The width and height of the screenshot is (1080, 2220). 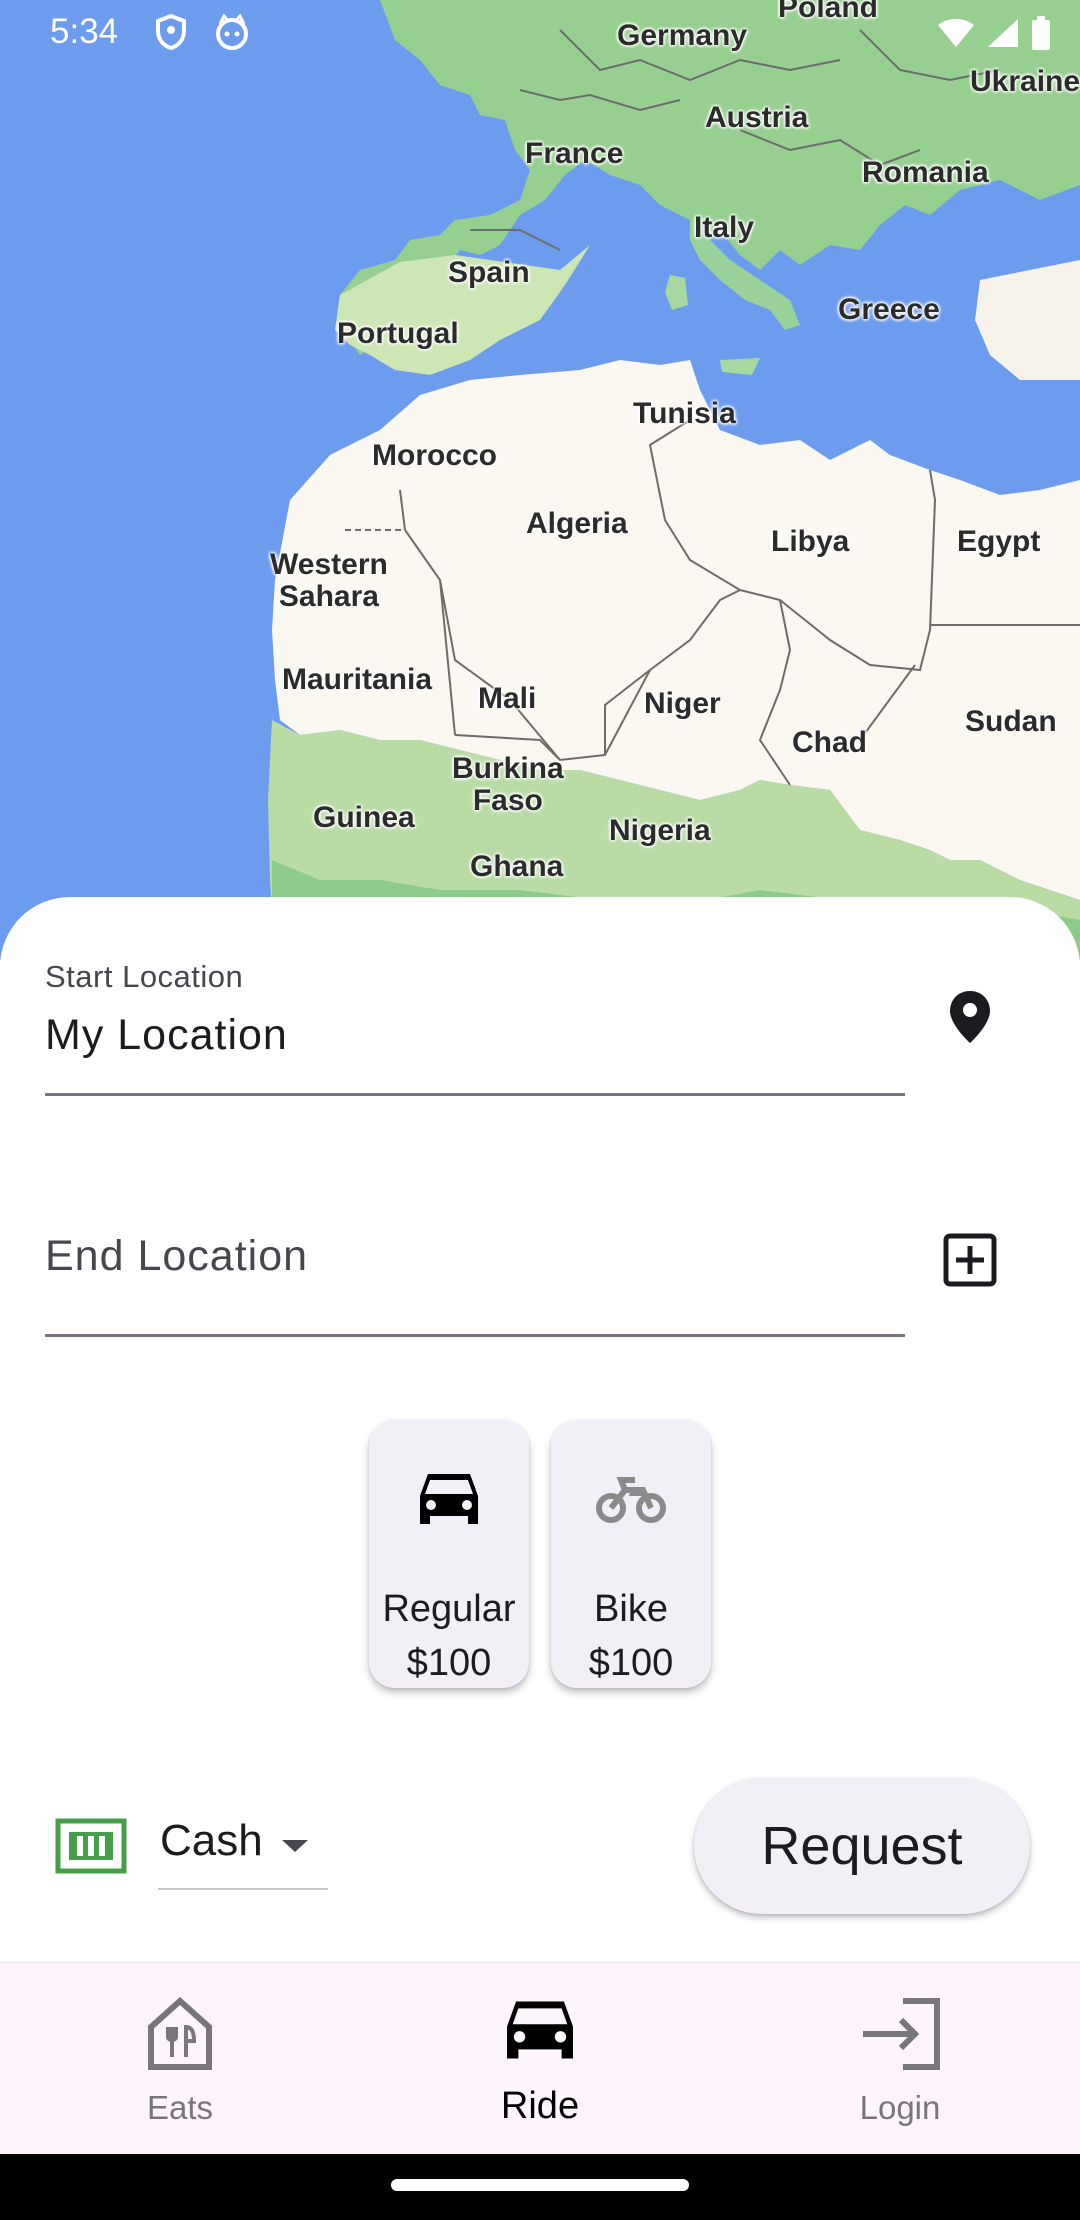 What do you see at coordinates (475, 1026) in the screenshot?
I see `start-location-field: Start Location My Location` at bounding box center [475, 1026].